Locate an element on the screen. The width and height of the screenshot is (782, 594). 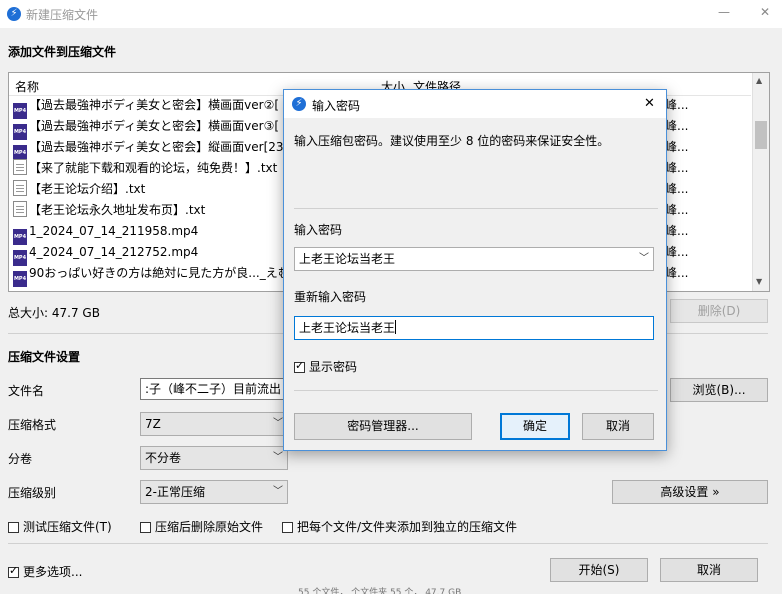
mp4-icon: MP4 is located at coordinates (20, 279).